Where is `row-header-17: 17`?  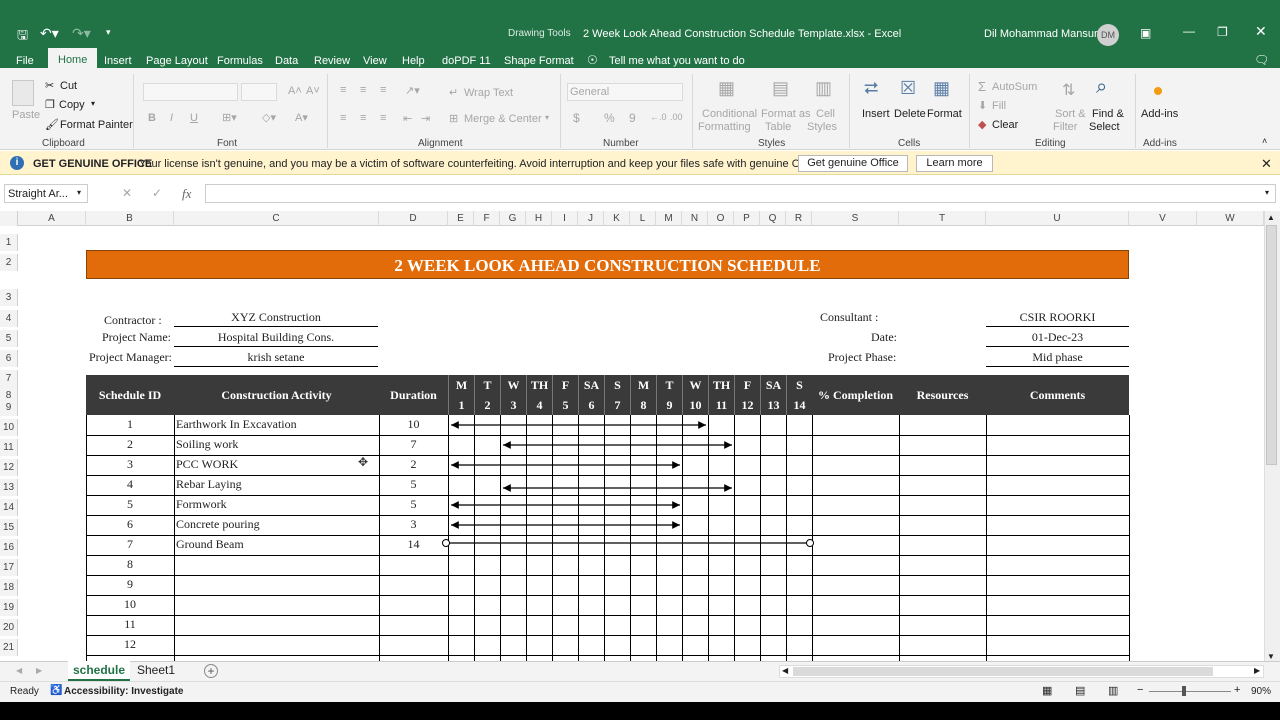
row-header-17: 17 is located at coordinates (9, 567).